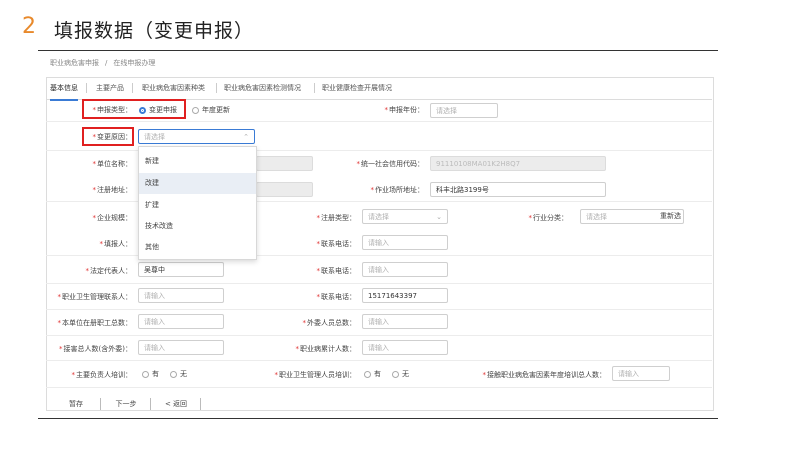 The height and width of the screenshot is (450, 800). I want to click on dropdown-option-tech-upgrade: 技术改造, so click(197, 226).